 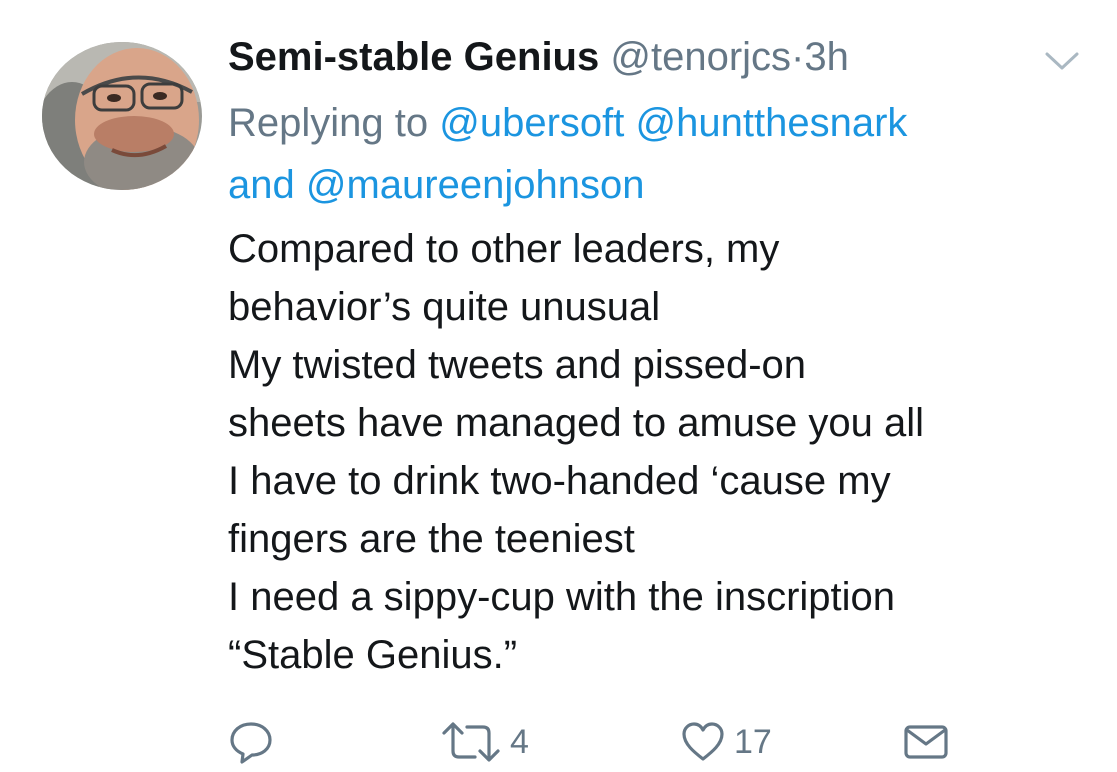 What do you see at coordinates (413, 57) in the screenshot?
I see `display-name: Semi-stable Genius` at bounding box center [413, 57].